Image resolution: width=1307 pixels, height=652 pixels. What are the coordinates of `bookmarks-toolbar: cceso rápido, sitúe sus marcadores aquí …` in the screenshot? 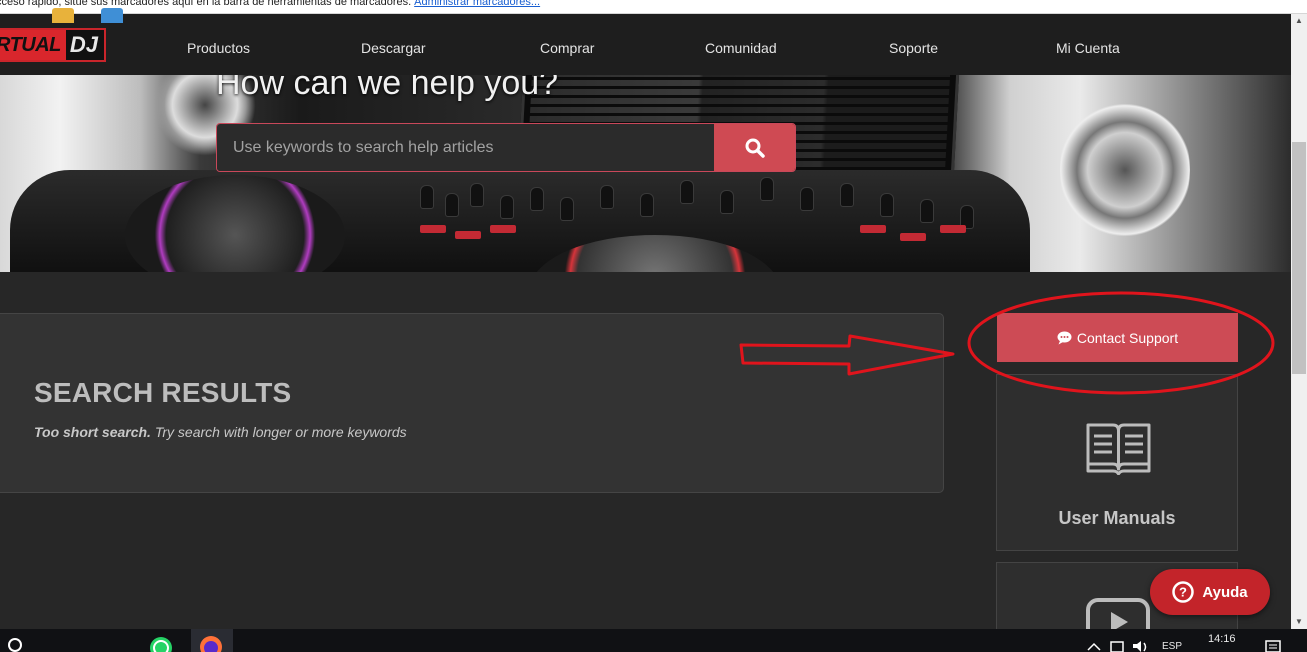 It's located at (653, 7).